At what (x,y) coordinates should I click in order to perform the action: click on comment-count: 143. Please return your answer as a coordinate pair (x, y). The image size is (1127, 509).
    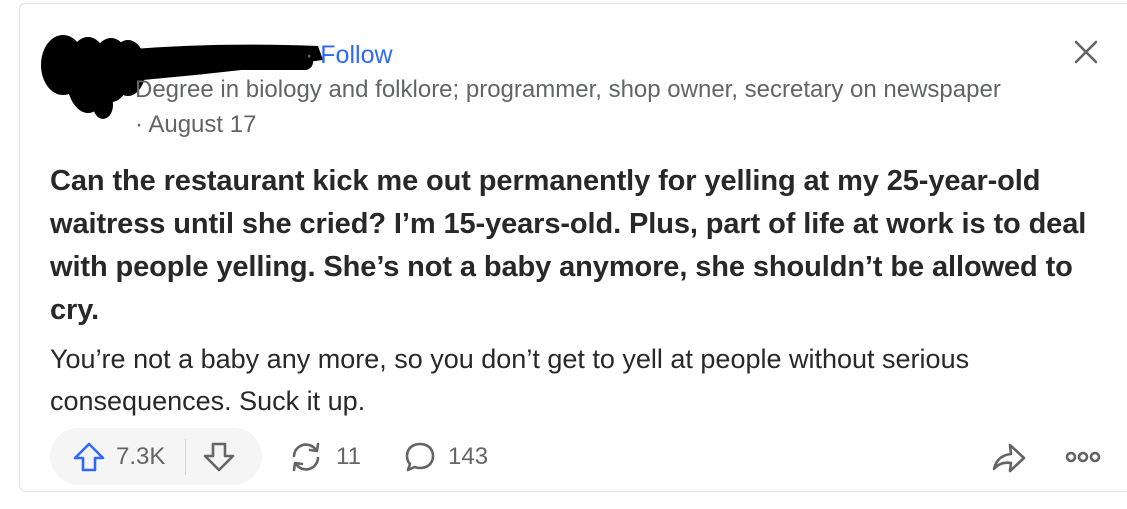
    Looking at the image, I should click on (468, 456).